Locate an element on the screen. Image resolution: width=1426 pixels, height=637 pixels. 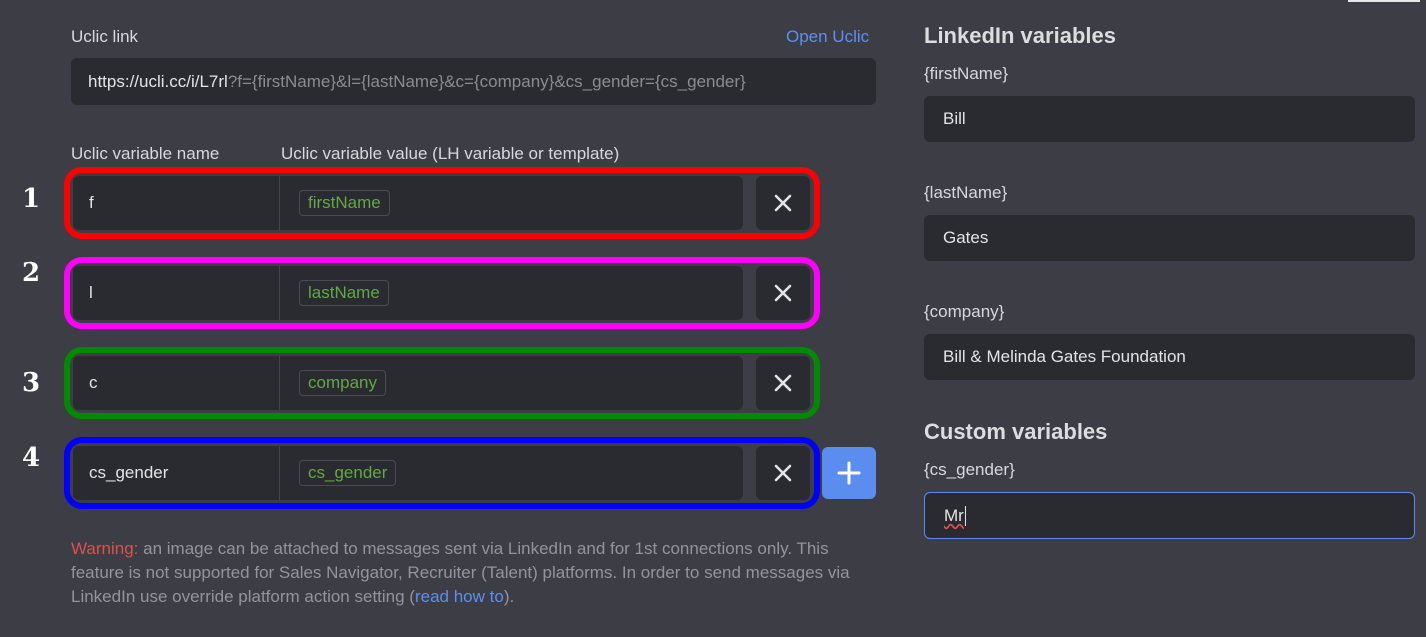
variable-name-input: l is located at coordinates (176, 293).